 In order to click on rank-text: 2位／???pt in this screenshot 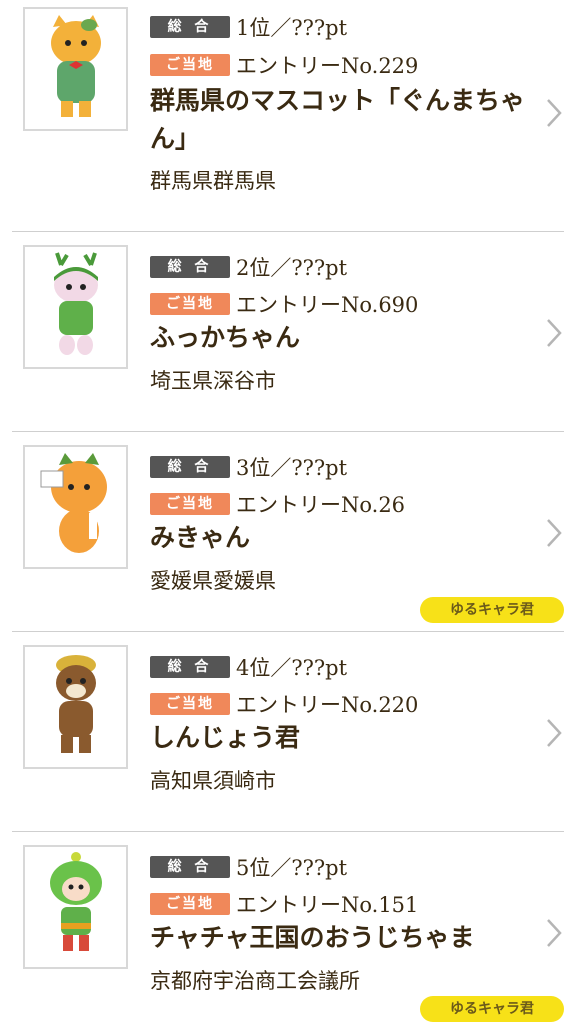, I will do `click(292, 268)`.